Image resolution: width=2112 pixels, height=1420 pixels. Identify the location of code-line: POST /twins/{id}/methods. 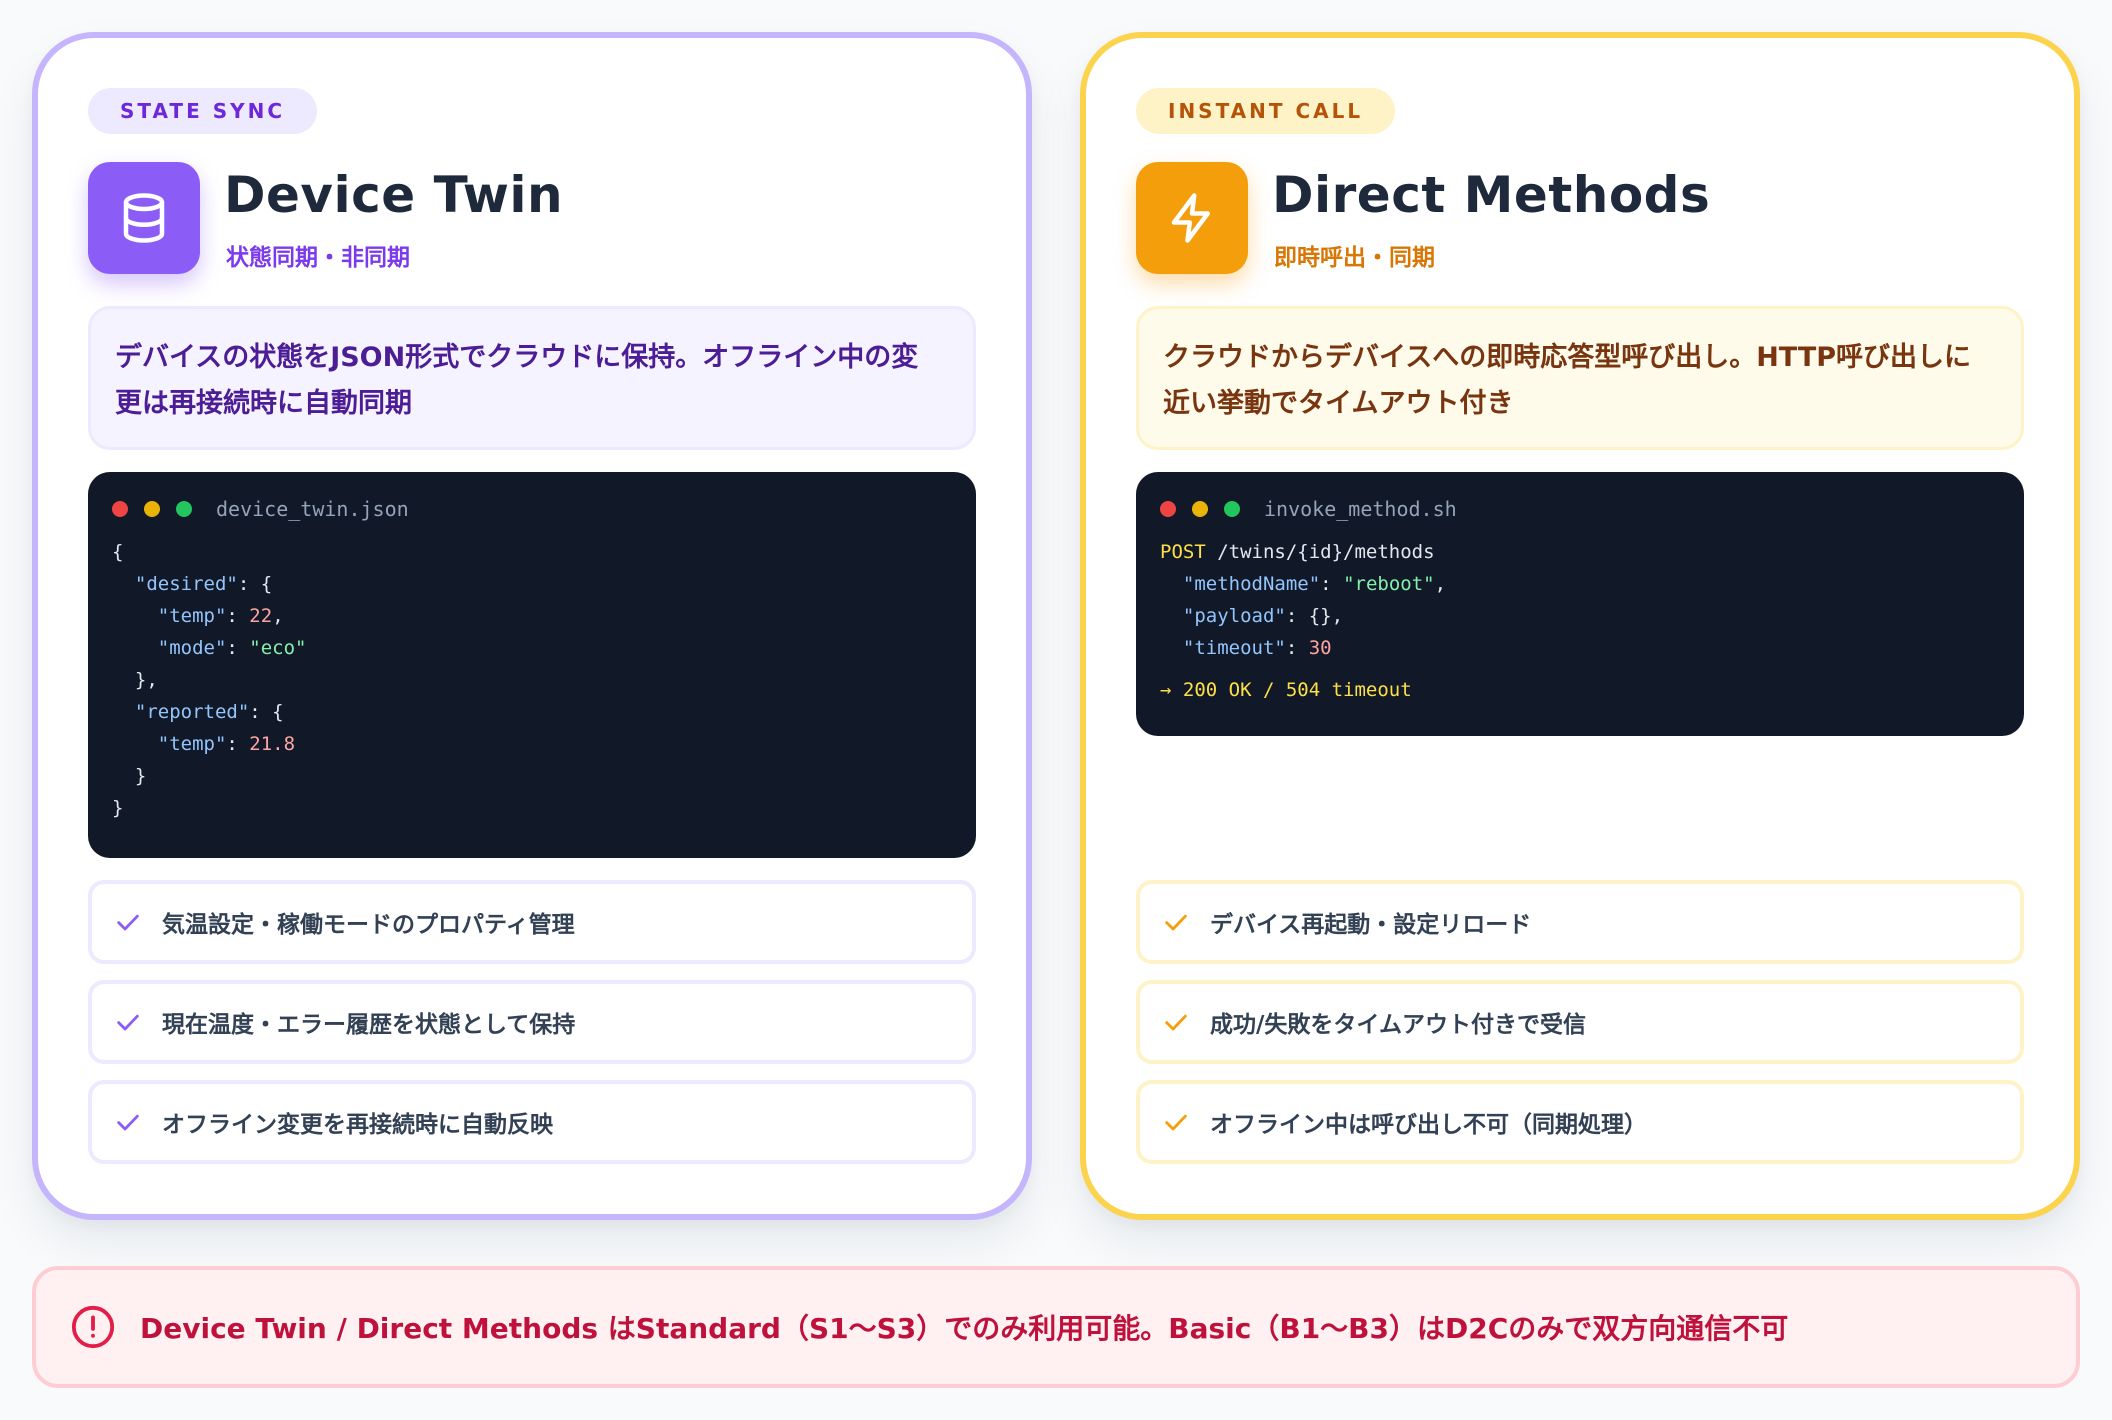
(1297, 552).